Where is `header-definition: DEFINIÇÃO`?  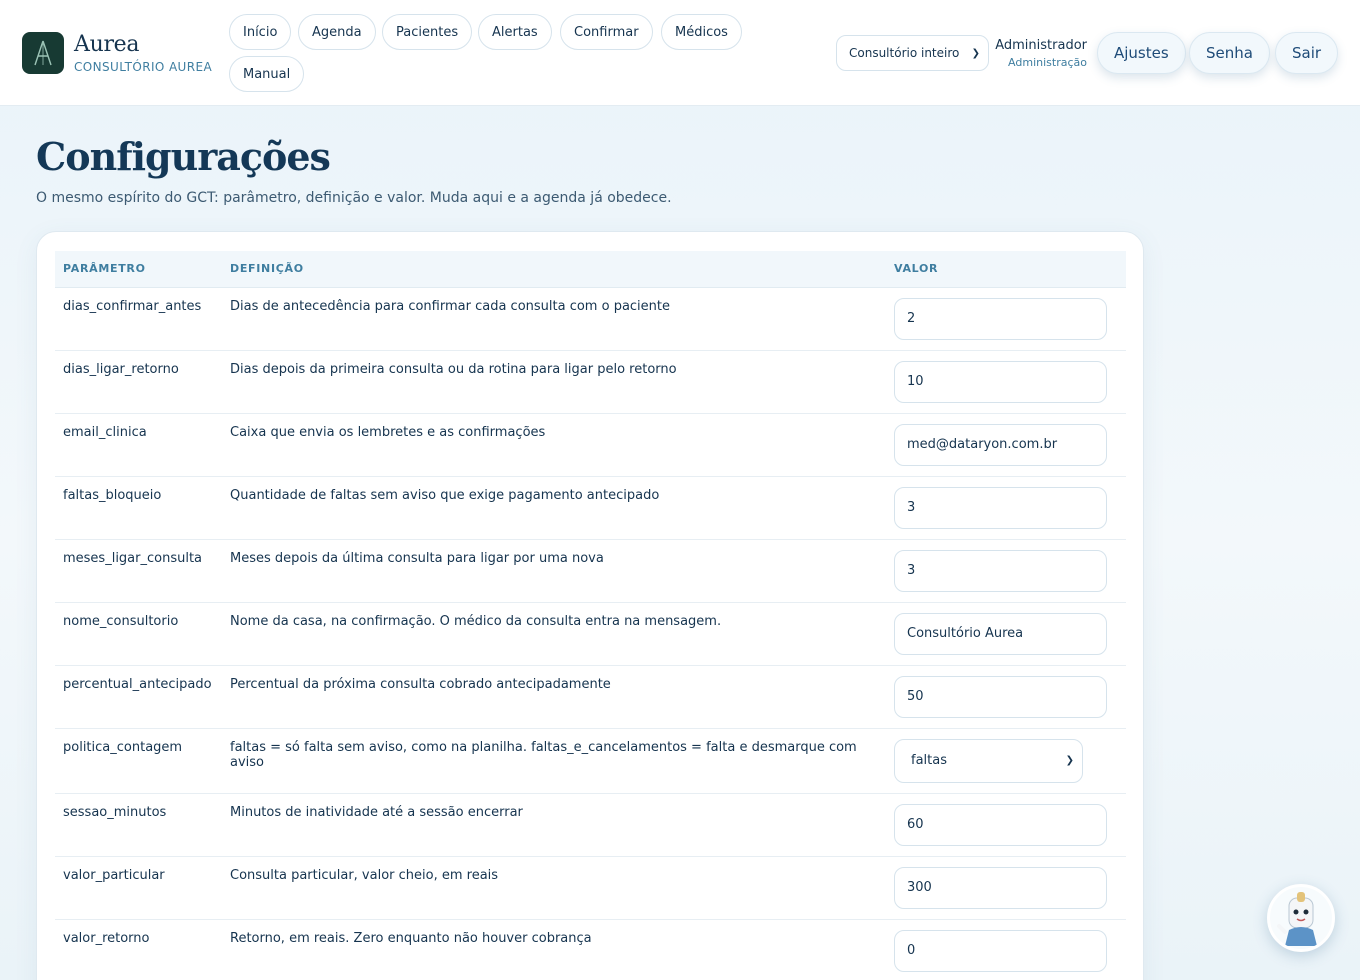
header-definition: DEFINIÇÃO is located at coordinates (554, 269).